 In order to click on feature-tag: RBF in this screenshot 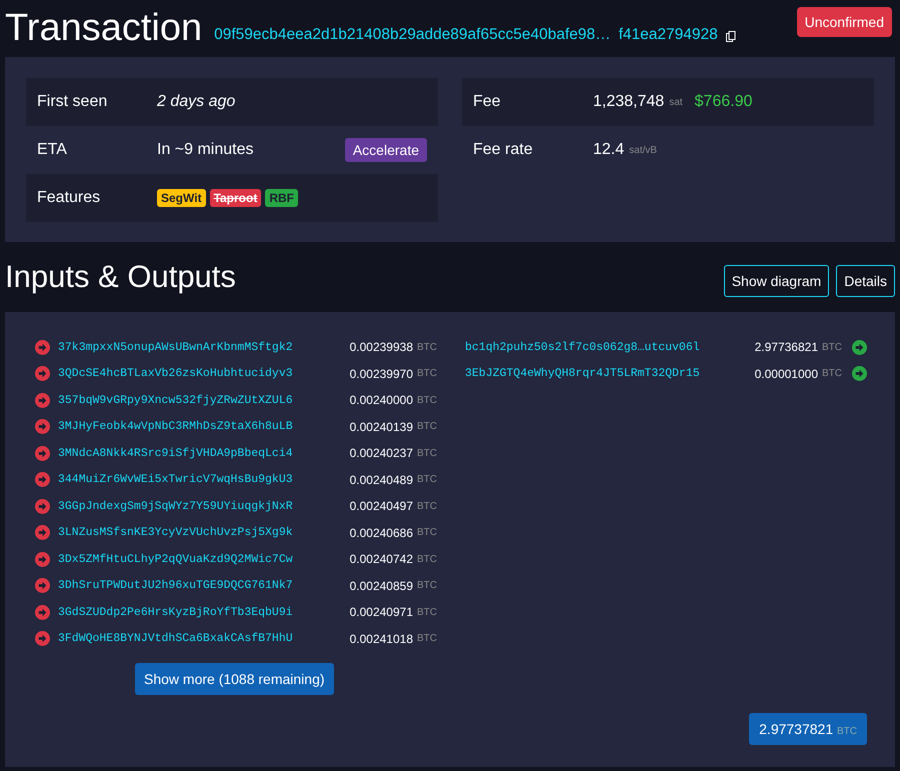, I will do `click(281, 198)`.